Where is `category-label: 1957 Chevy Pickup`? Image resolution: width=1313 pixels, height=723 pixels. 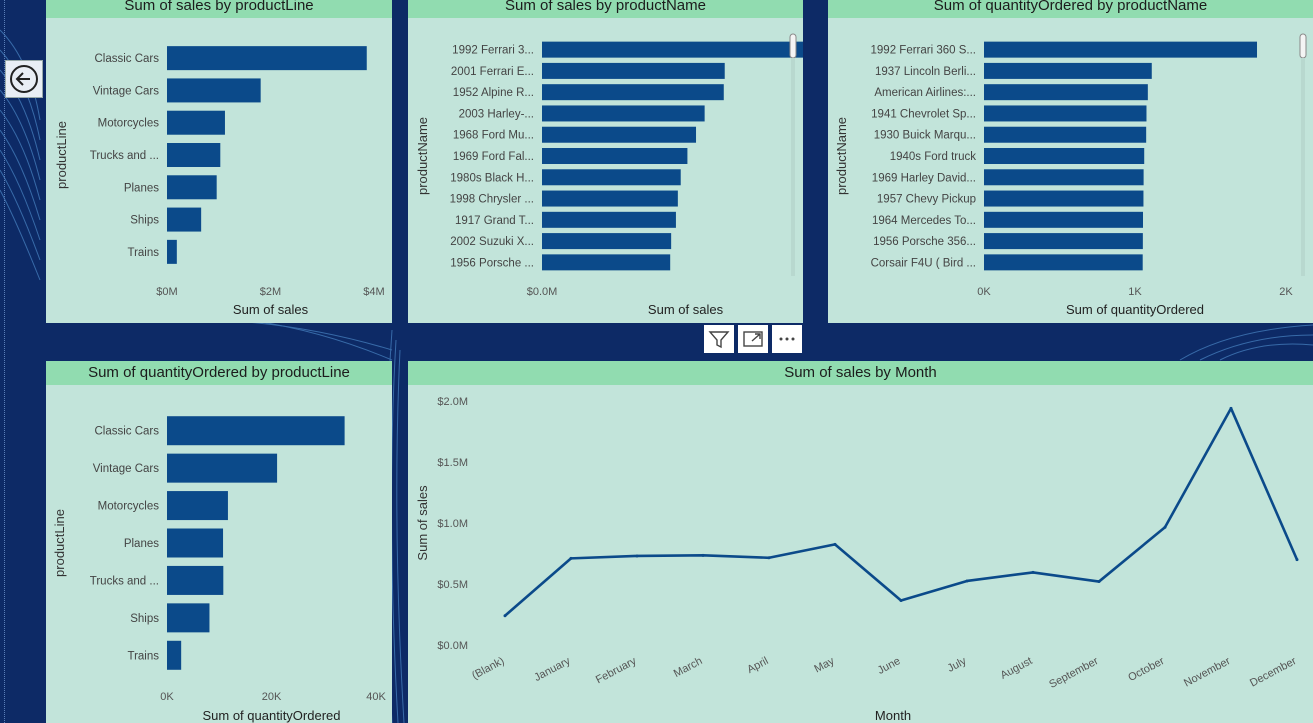
category-label: 1957 Chevy Pickup is located at coordinates (926, 200).